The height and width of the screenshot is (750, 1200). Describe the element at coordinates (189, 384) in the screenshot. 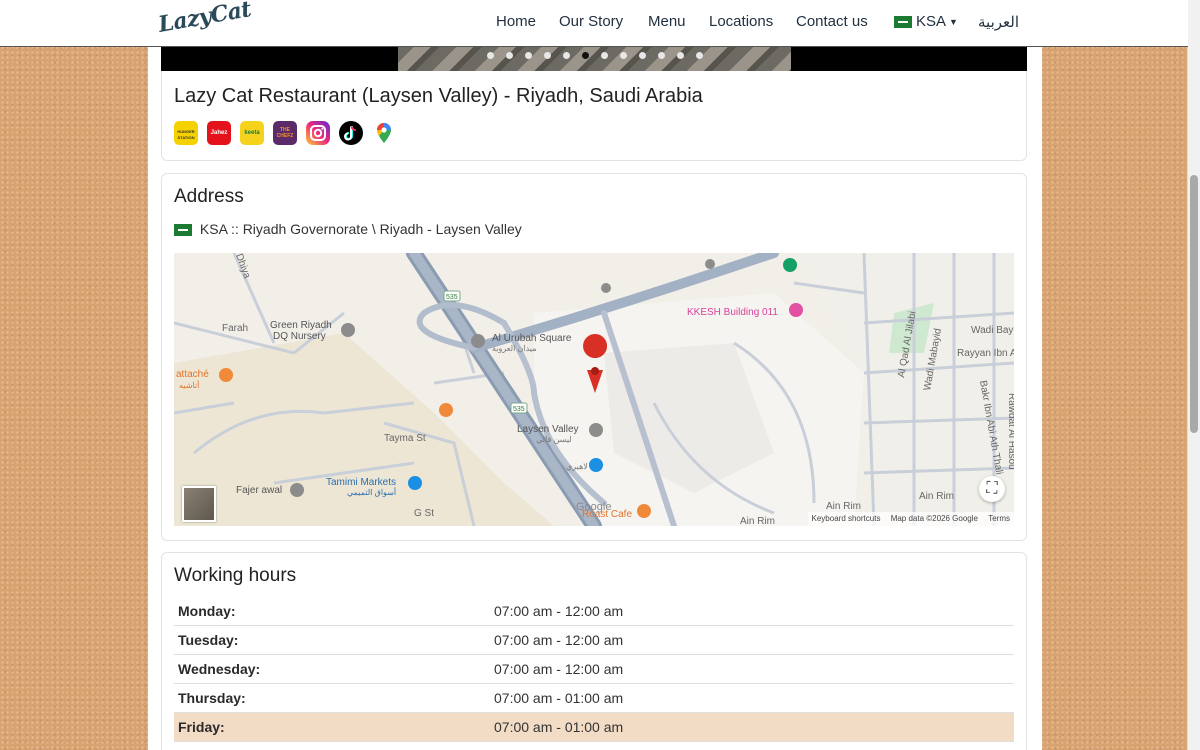

I see `label-attache-ar: أتاشيه` at that location.